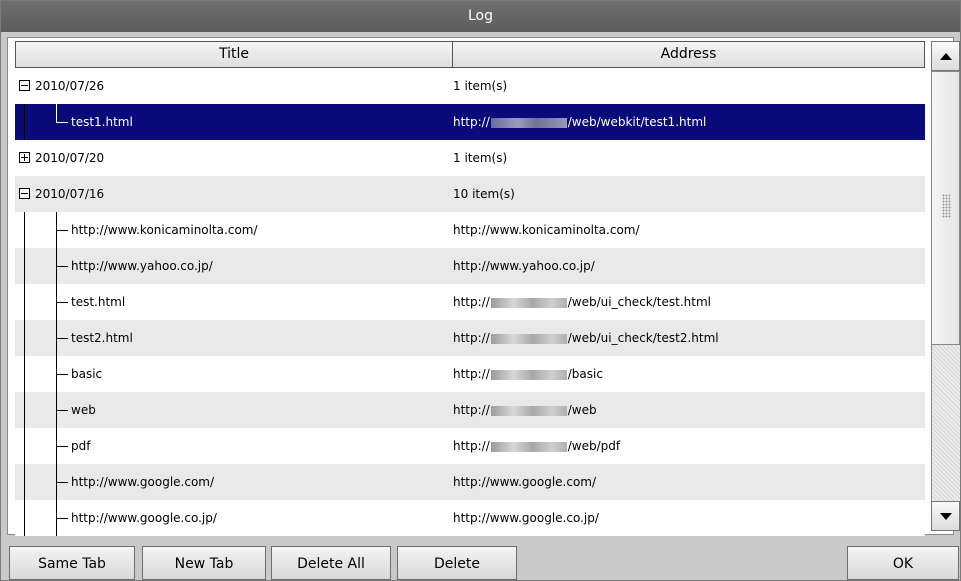  I want to click on triangle-up-icon, so click(946, 56).